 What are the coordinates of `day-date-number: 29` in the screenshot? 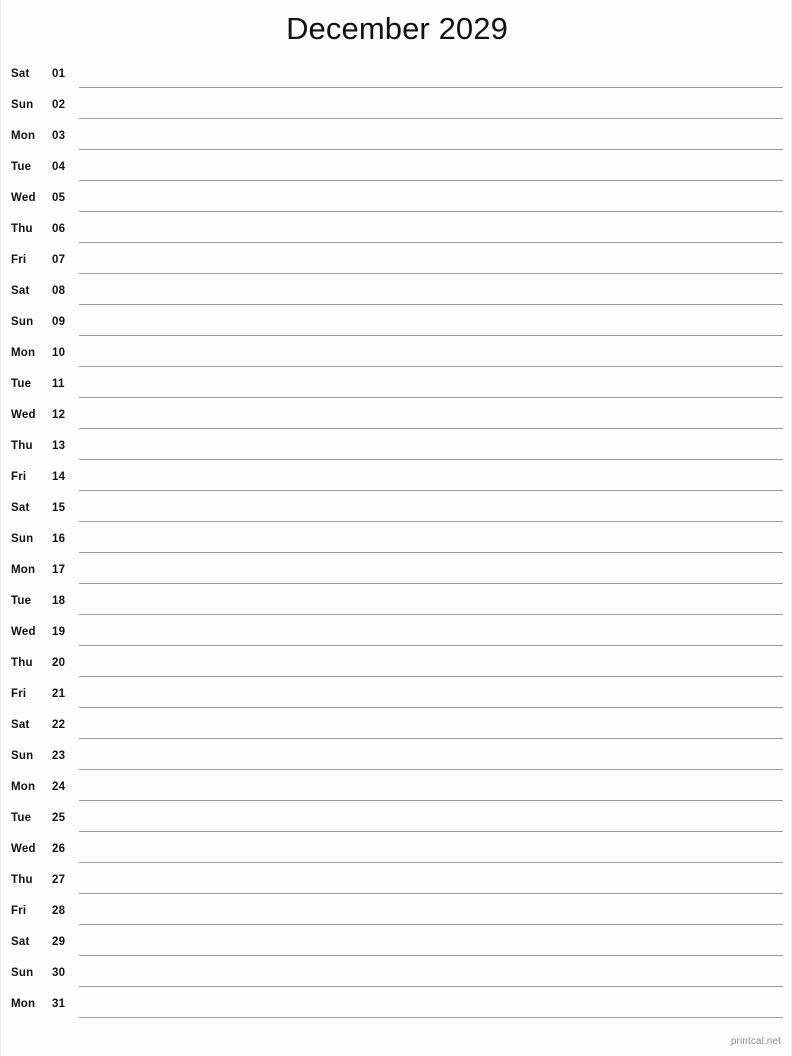 It's located at (59, 942).